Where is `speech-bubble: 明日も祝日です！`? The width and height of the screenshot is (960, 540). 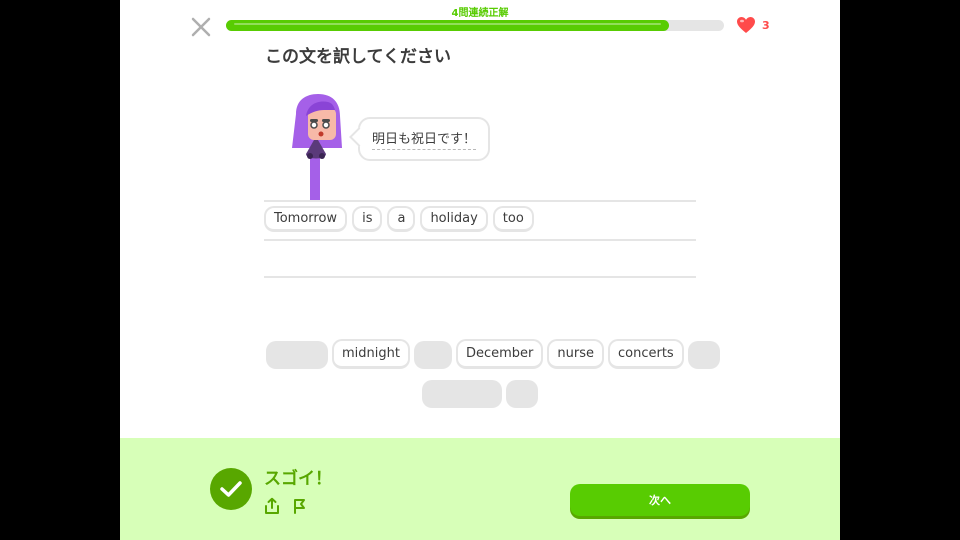
speech-bubble: 明日も祝日です！ is located at coordinates (420, 139).